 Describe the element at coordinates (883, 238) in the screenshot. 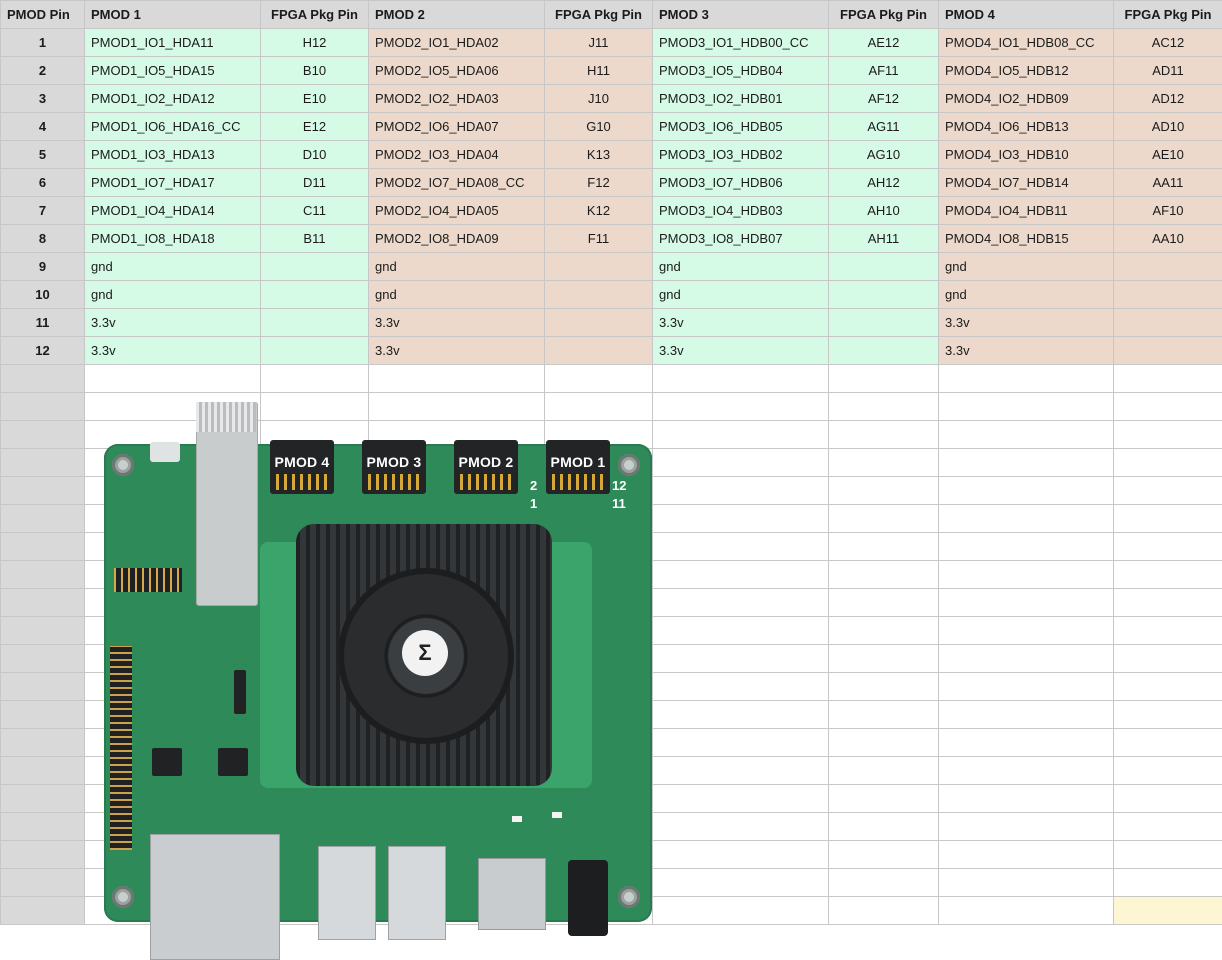

I see `cell-f3: AH11` at that location.